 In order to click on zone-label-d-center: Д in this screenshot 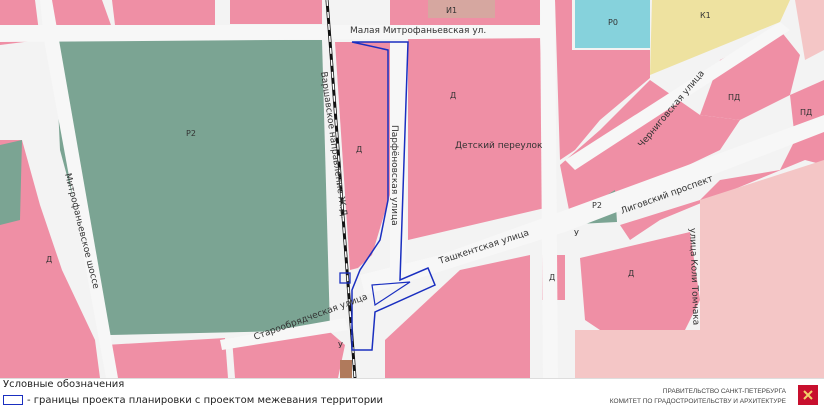, I will do `click(359, 149)`.